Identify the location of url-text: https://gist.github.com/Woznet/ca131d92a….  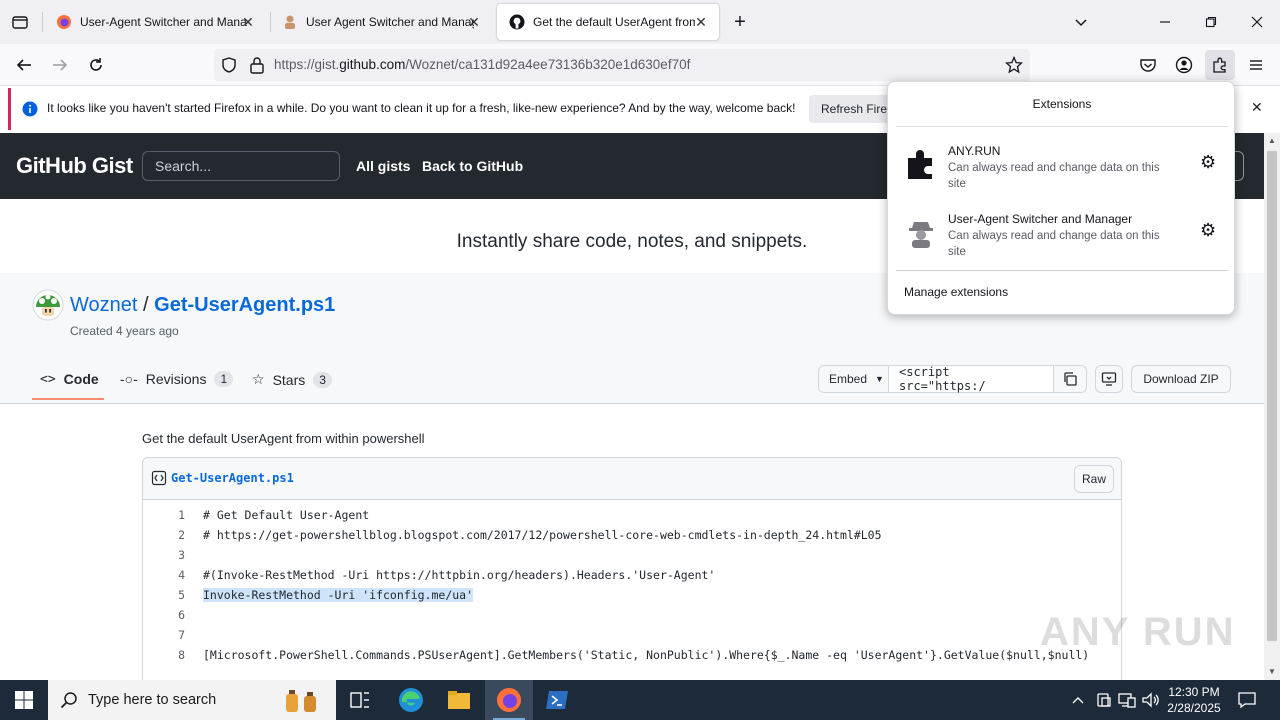
(482, 64).